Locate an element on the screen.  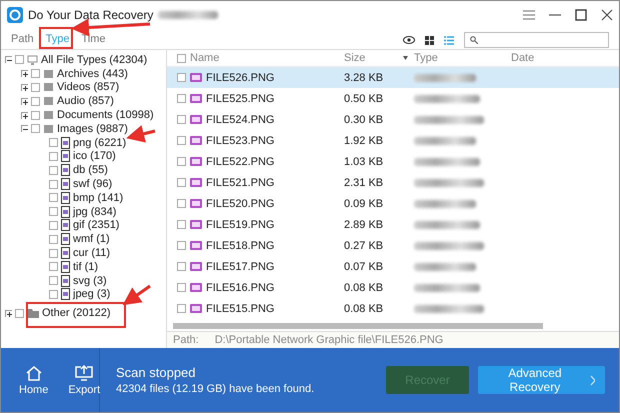
tree-item: All File Types (42304) is located at coordinates (94, 60).